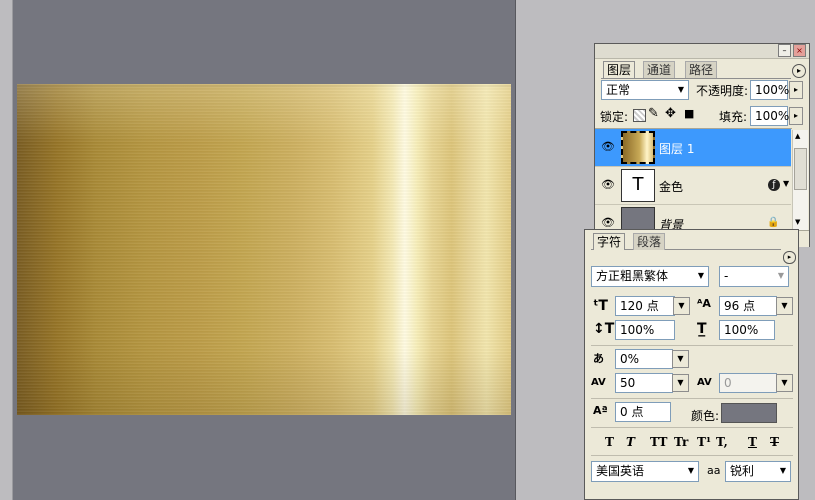 This screenshot has height=500, width=815. What do you see at coordinates (614, 117) in the screenshot?
I see `lock-label: 锁定:` at bounding box center [614, 117].